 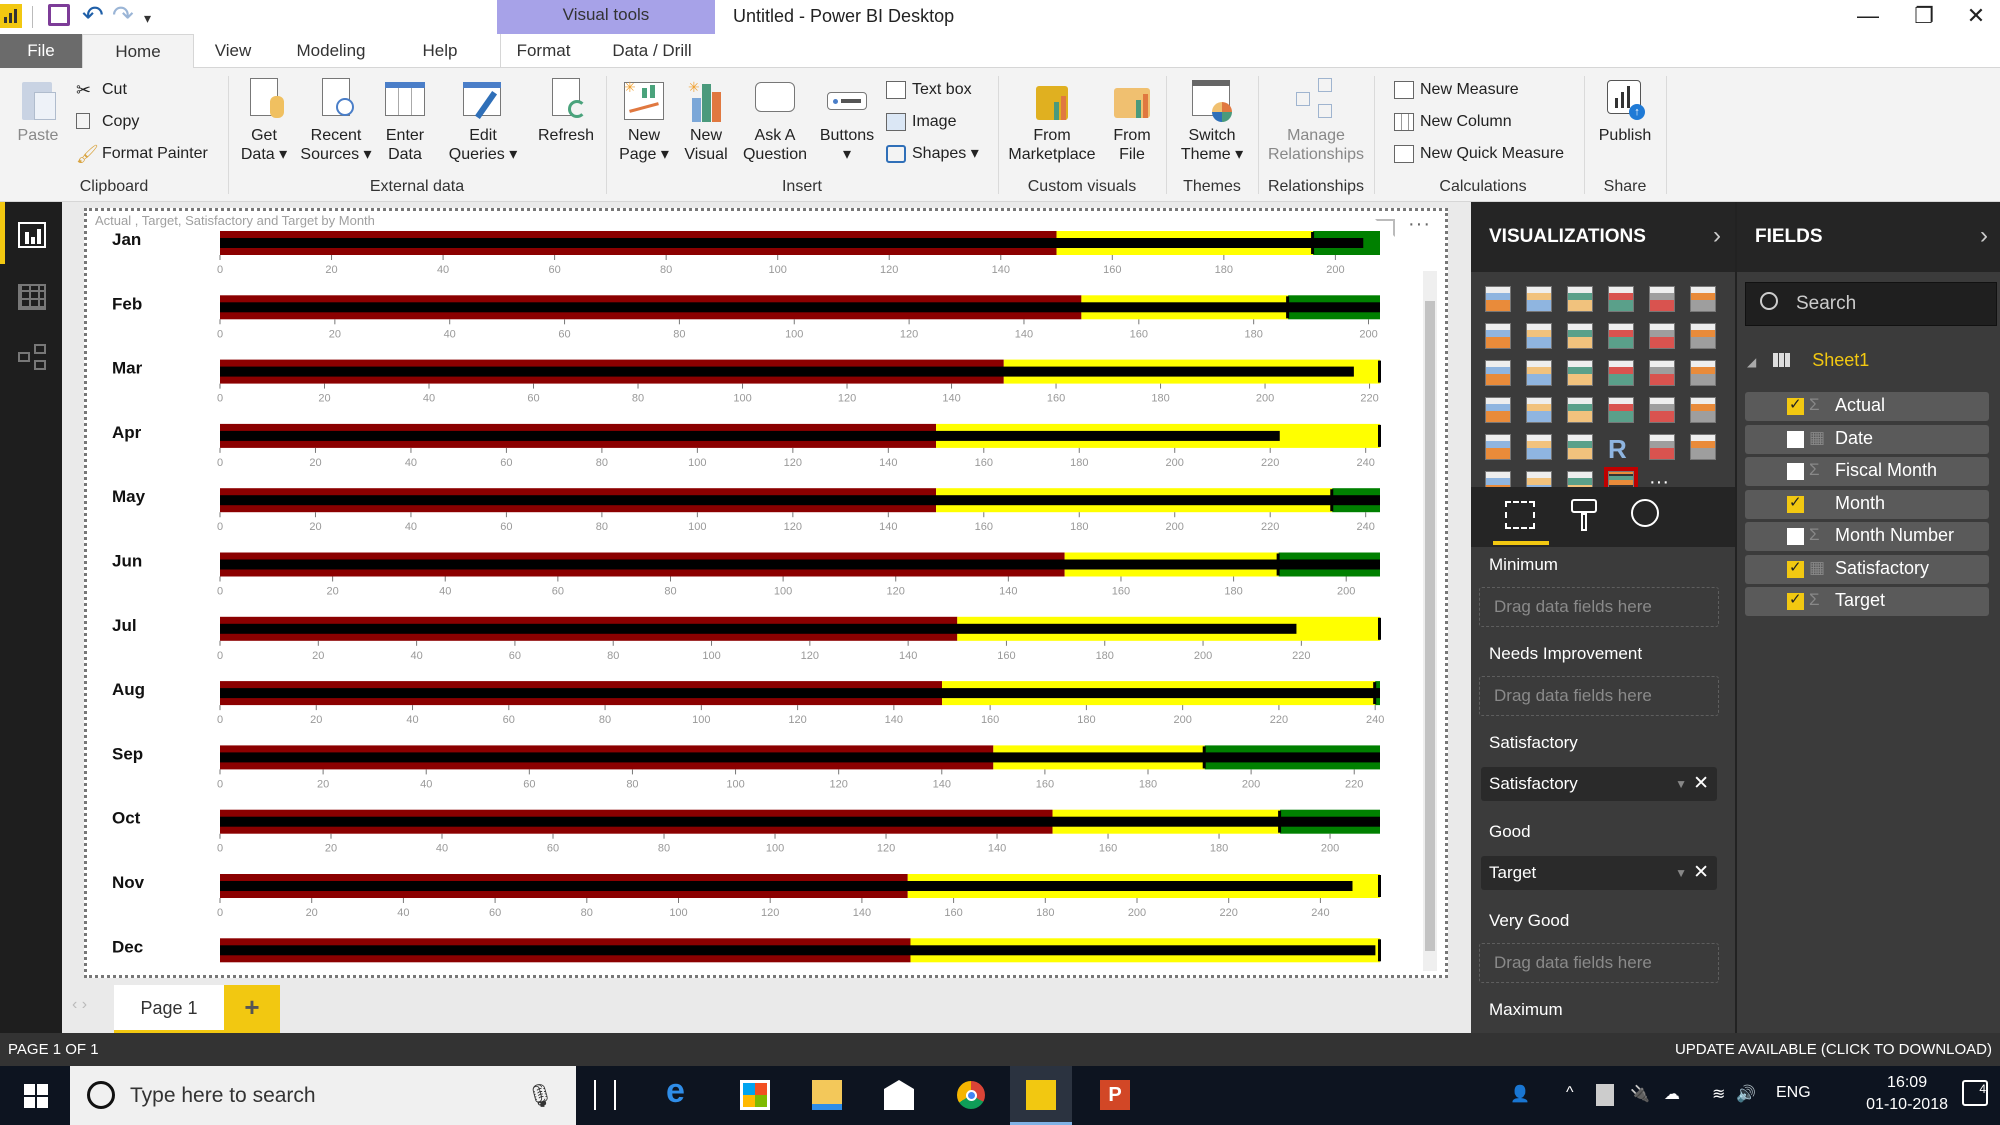 What do you see at coordinates (1662, 447) in the screenshot?
I see `viz-globe-icon` at bounding box center [1662, 447].